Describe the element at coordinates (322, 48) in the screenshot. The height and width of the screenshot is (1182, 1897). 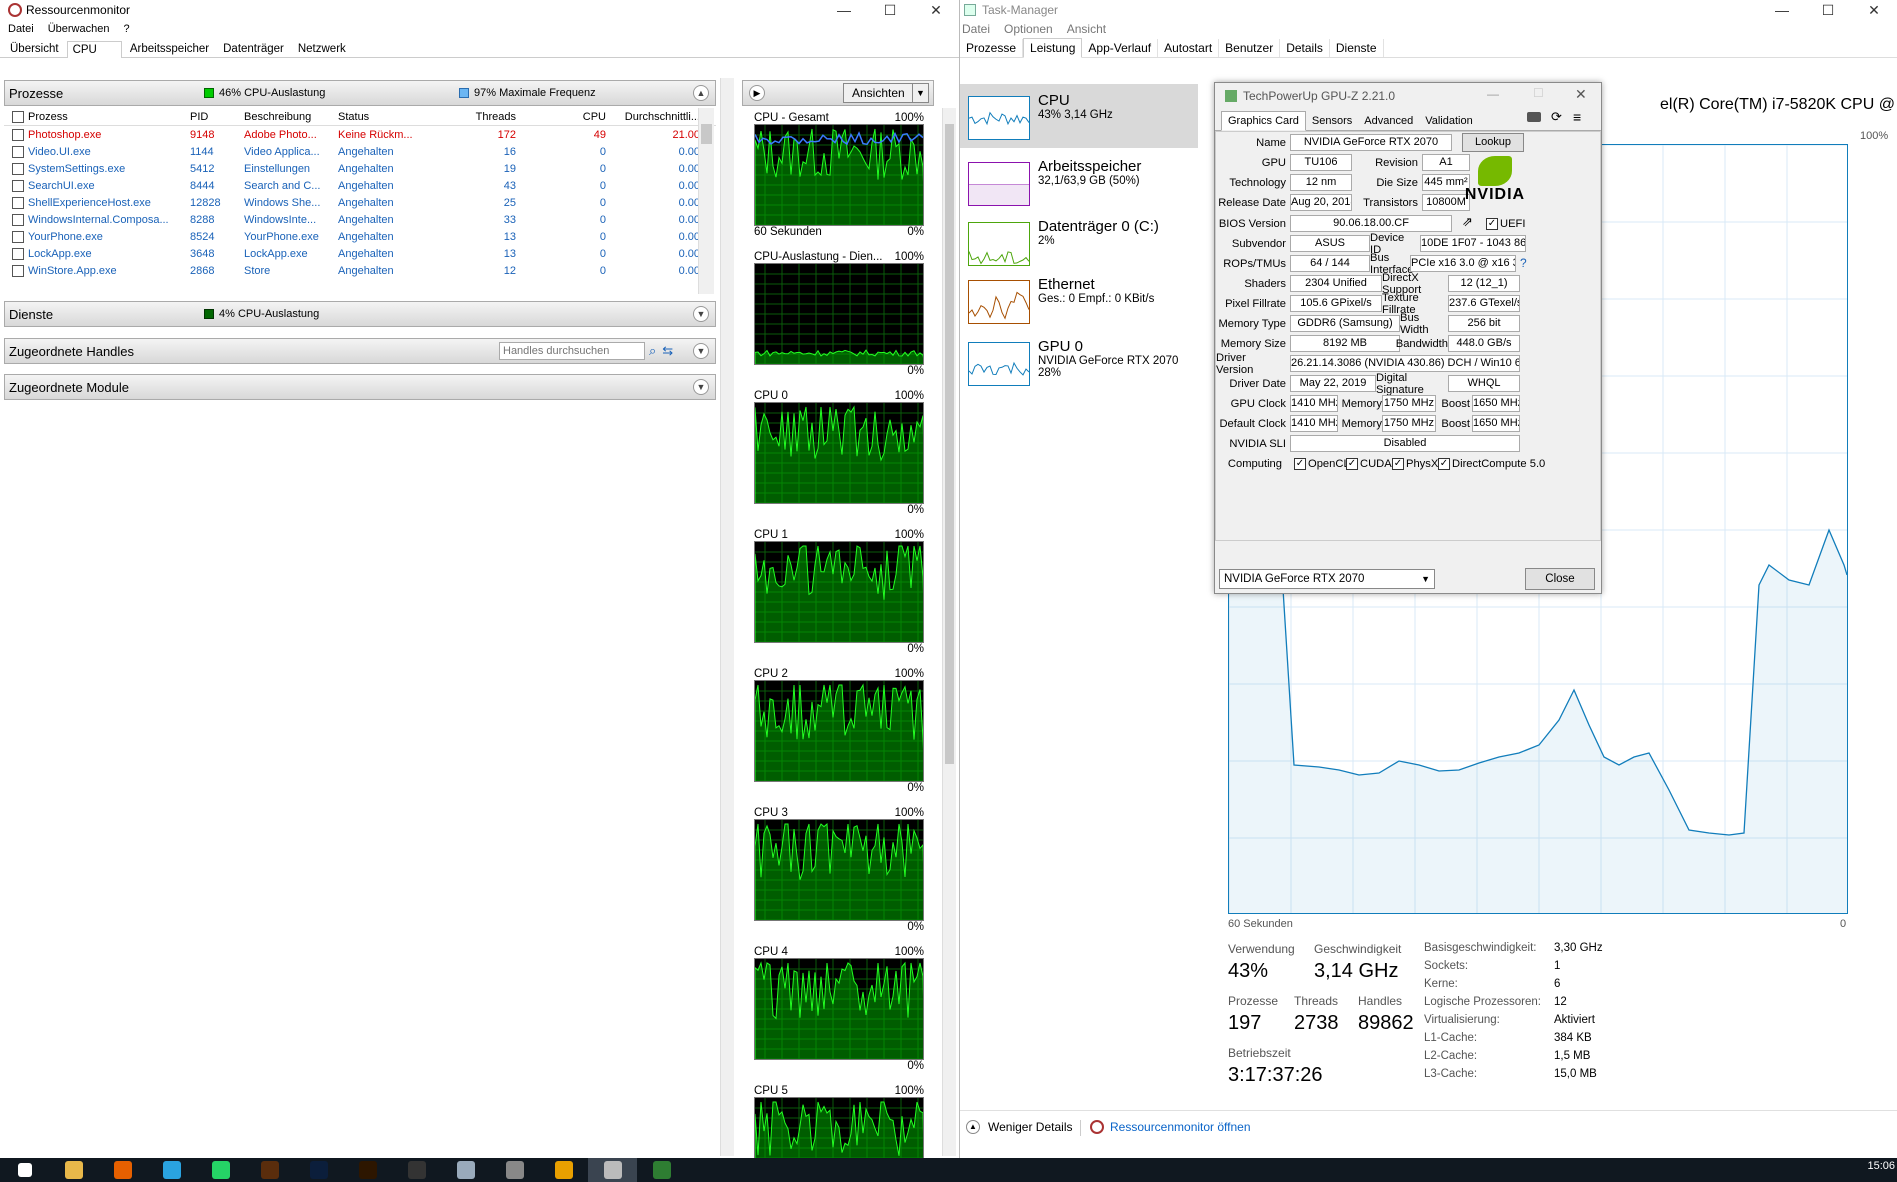
I see `tab-netzwerk: Netzwerk` at that location.